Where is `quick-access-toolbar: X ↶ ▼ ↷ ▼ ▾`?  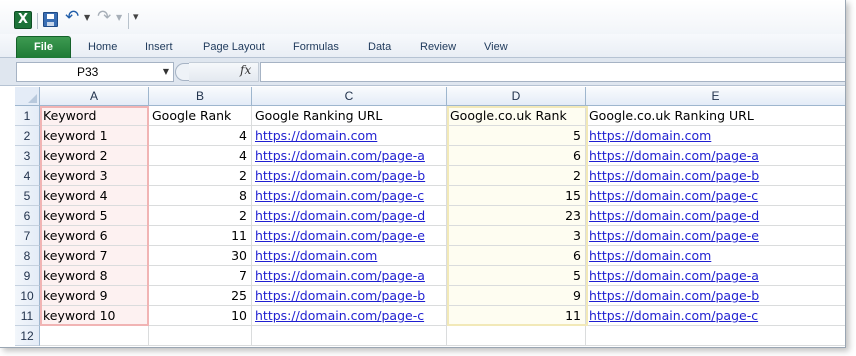
quick-access-toolbar: X ↶ ▼ ↷ ▼ ▾ is located at coordinates (422, 17).